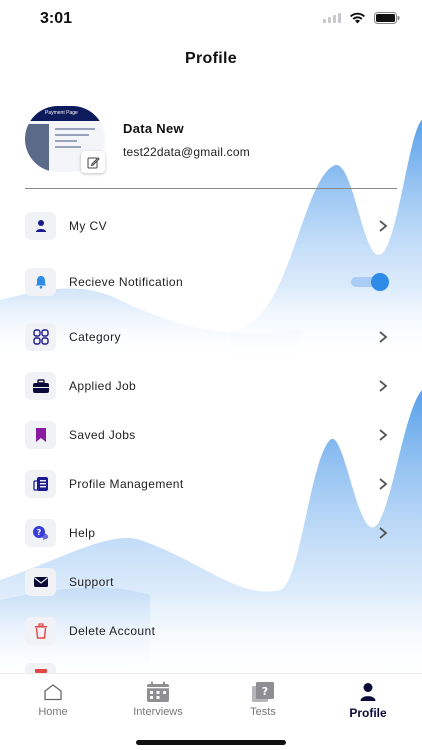  I want to click on divider, so click(211, 188).